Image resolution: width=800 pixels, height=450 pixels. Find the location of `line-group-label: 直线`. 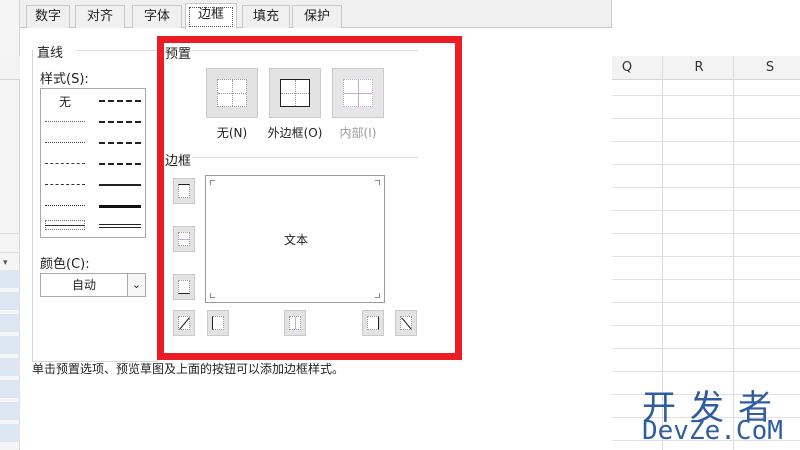

line-group-label: 直线 is located at coordinates (50, 53).